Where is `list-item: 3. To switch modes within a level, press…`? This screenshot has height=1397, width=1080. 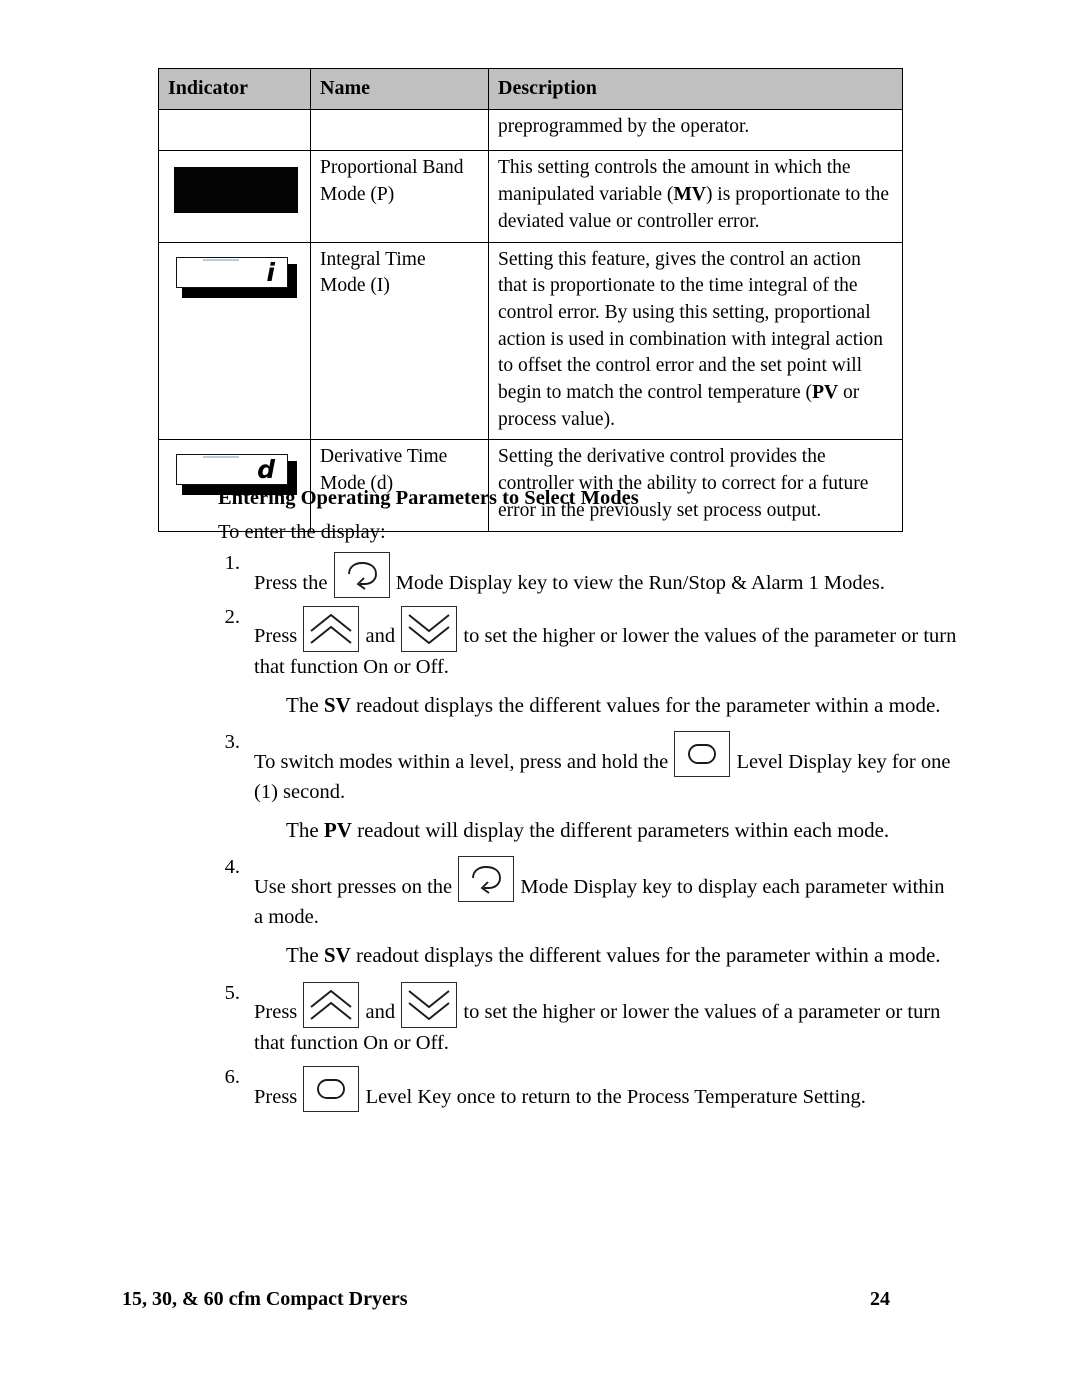
list-item: 3. To switch modes within a level, press… is located at coordinates (594, 769).